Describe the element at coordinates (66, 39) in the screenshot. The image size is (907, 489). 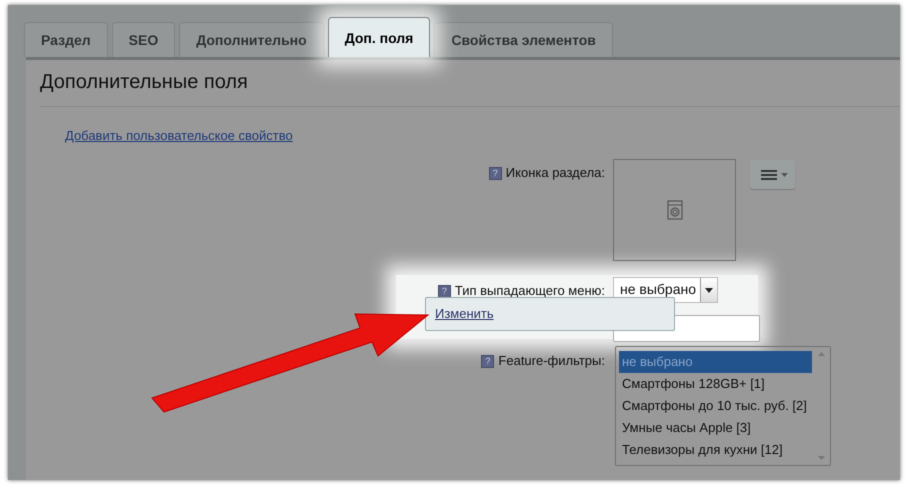
I see `tab: Раздел` at that location.